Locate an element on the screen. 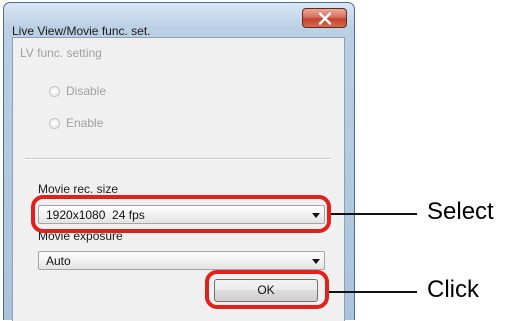 The height and width of the screenshot is (321, 515). radio-disable-label: Disable is located at coordinates (86, 91).